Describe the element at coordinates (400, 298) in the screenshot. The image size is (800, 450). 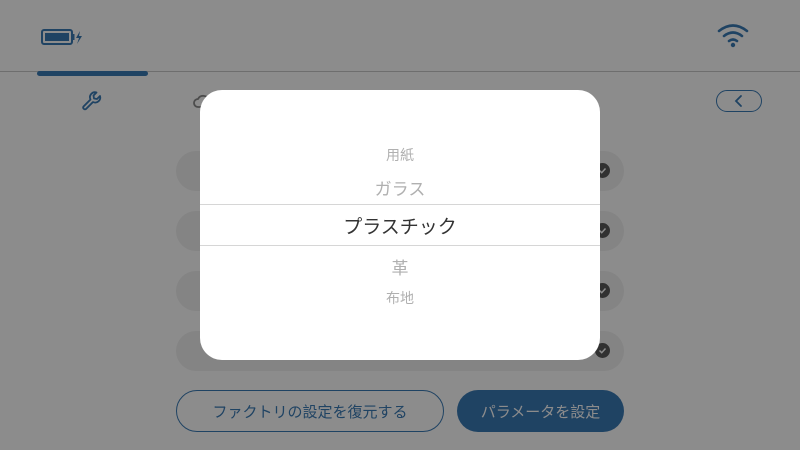
I see `picker-option: 布地` at that location.